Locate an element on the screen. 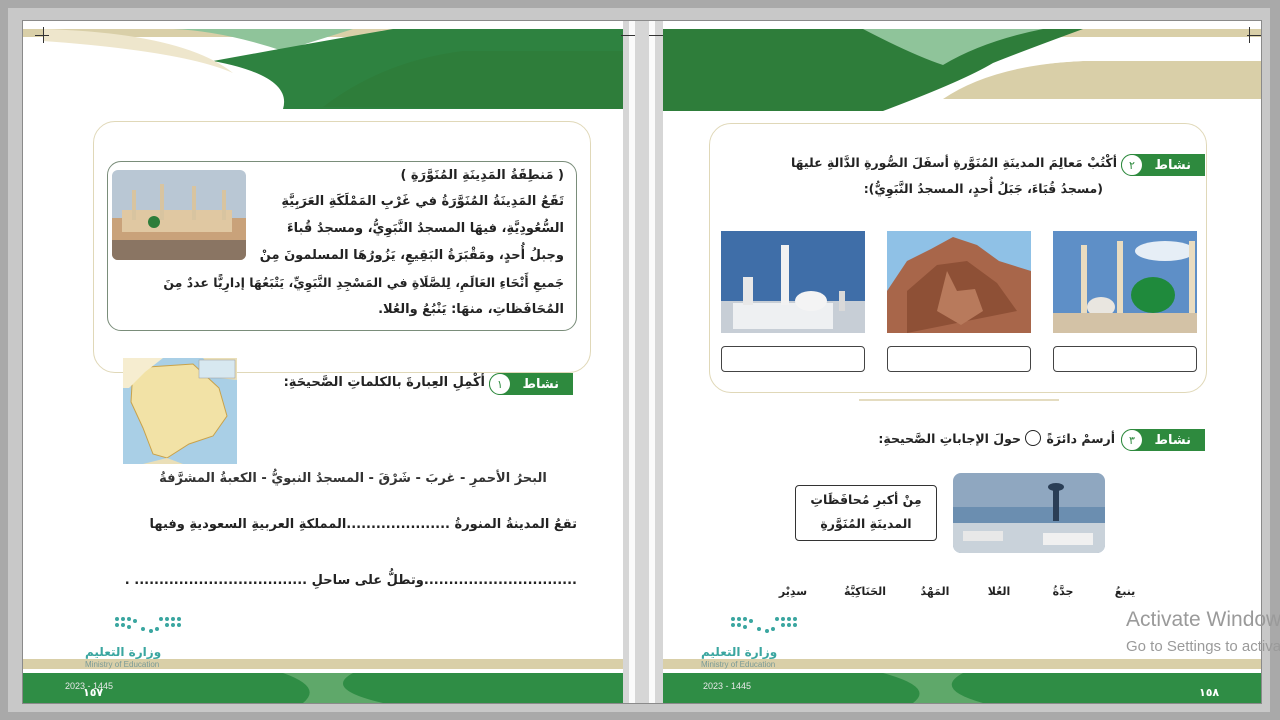  activity-badge: نشاط ٣ is located at coordinates (1163, 440).